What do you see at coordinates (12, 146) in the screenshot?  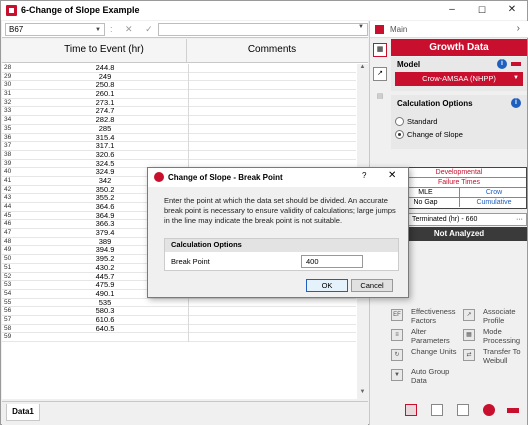 I see `row-number: 37` at bounding box center [12, 146].